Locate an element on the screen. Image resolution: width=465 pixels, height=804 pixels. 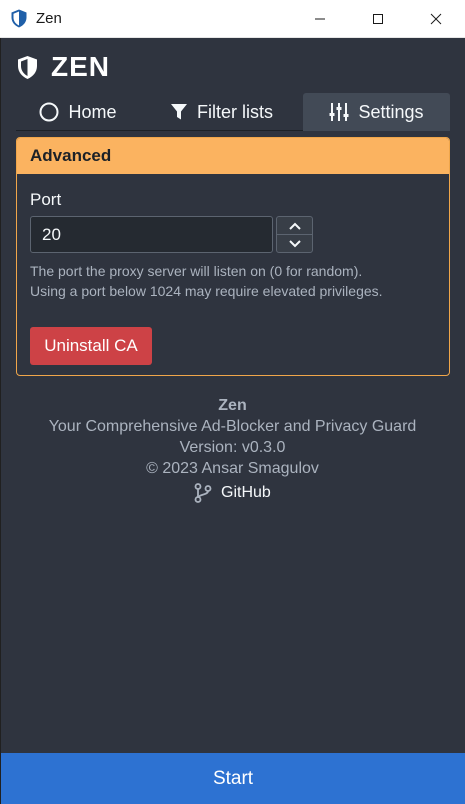
close-button is located at coordinates (436, 19).